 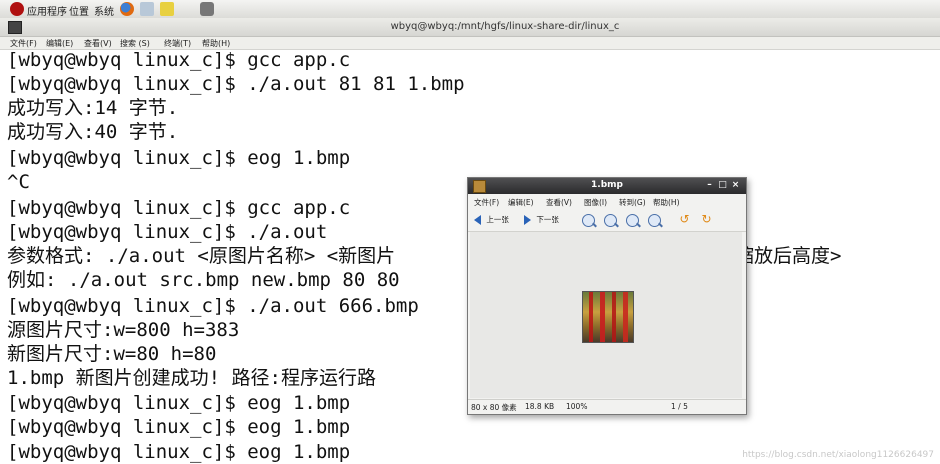 I want to click on zoom-in-icon, so click(x=588, y=220).